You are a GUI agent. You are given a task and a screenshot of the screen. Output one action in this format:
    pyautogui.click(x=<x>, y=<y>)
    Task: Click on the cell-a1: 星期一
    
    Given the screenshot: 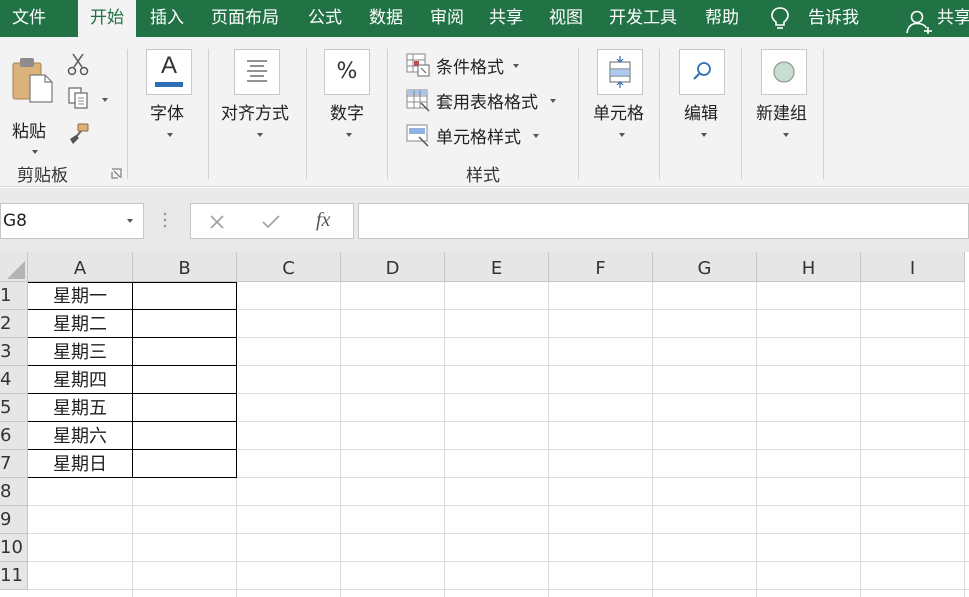 What is the action you would take?
    pyautogui.click(x=80, y=297)
    